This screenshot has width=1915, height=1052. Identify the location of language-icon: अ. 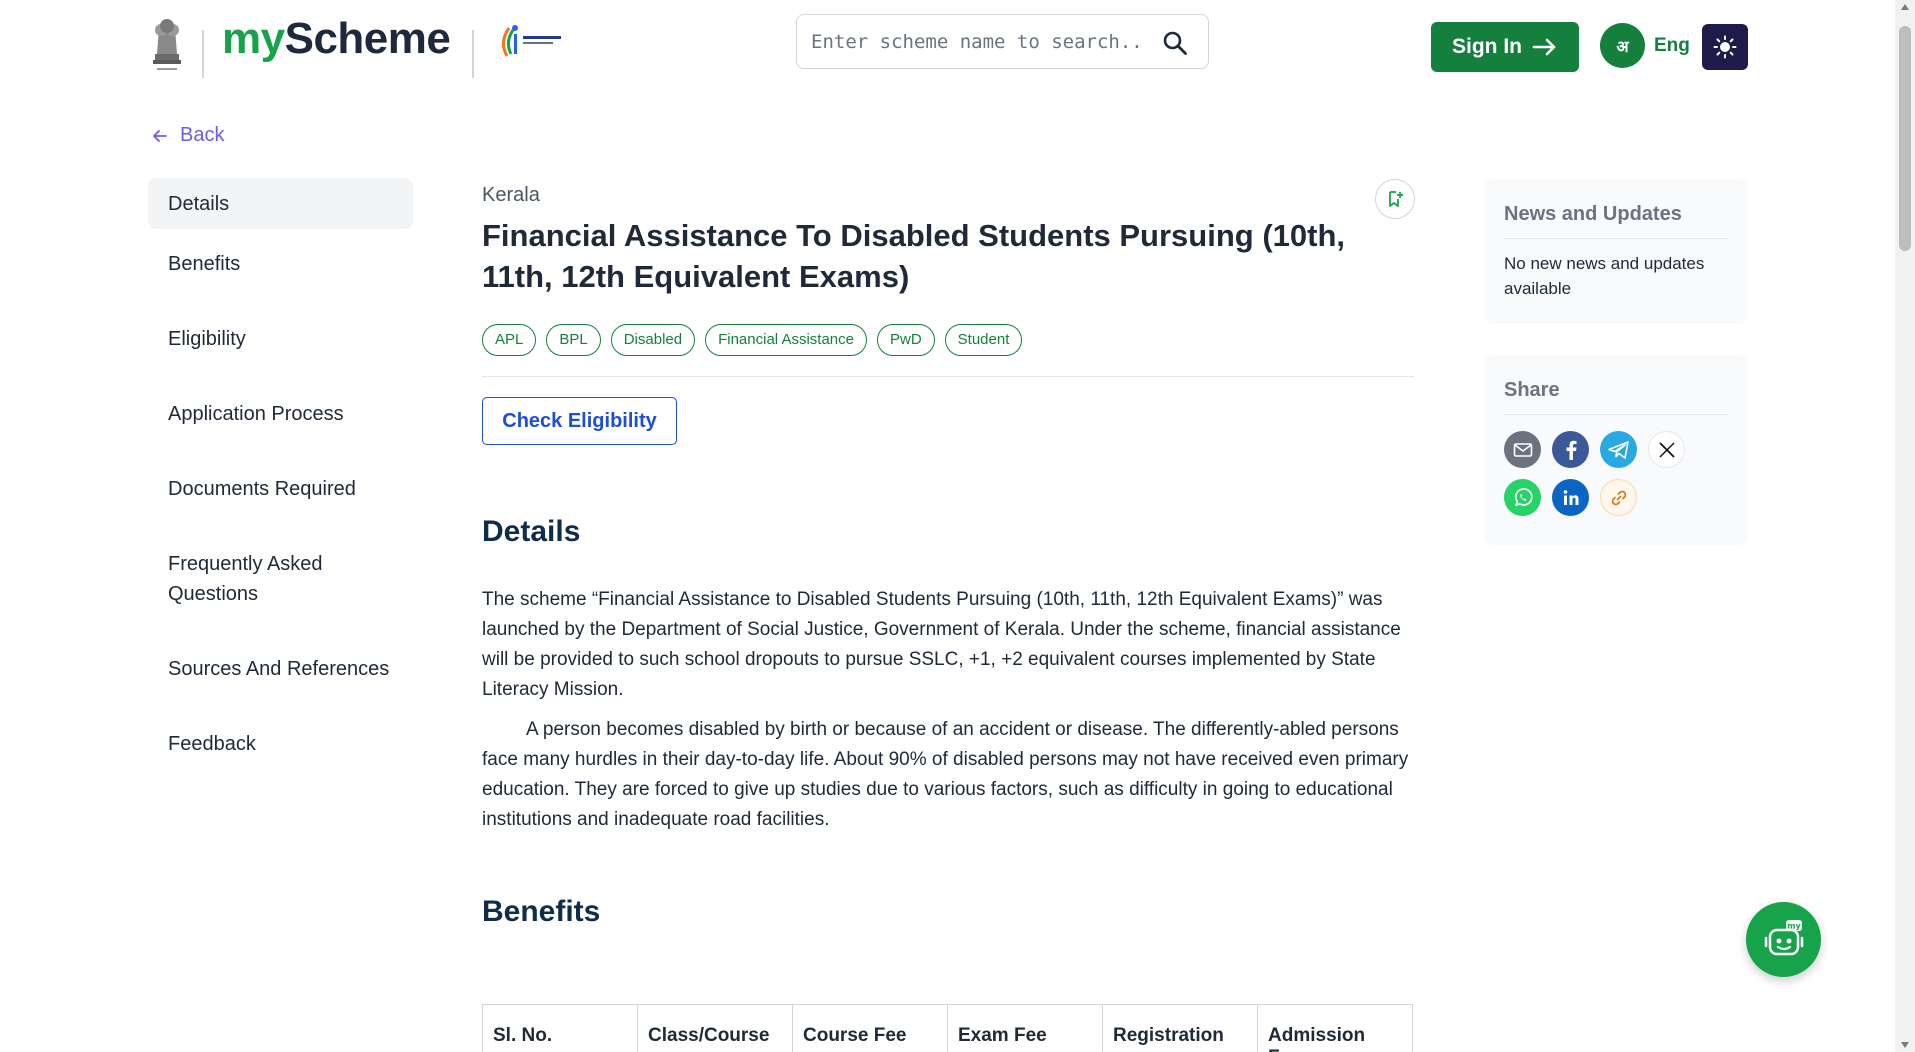
(1622, 45).